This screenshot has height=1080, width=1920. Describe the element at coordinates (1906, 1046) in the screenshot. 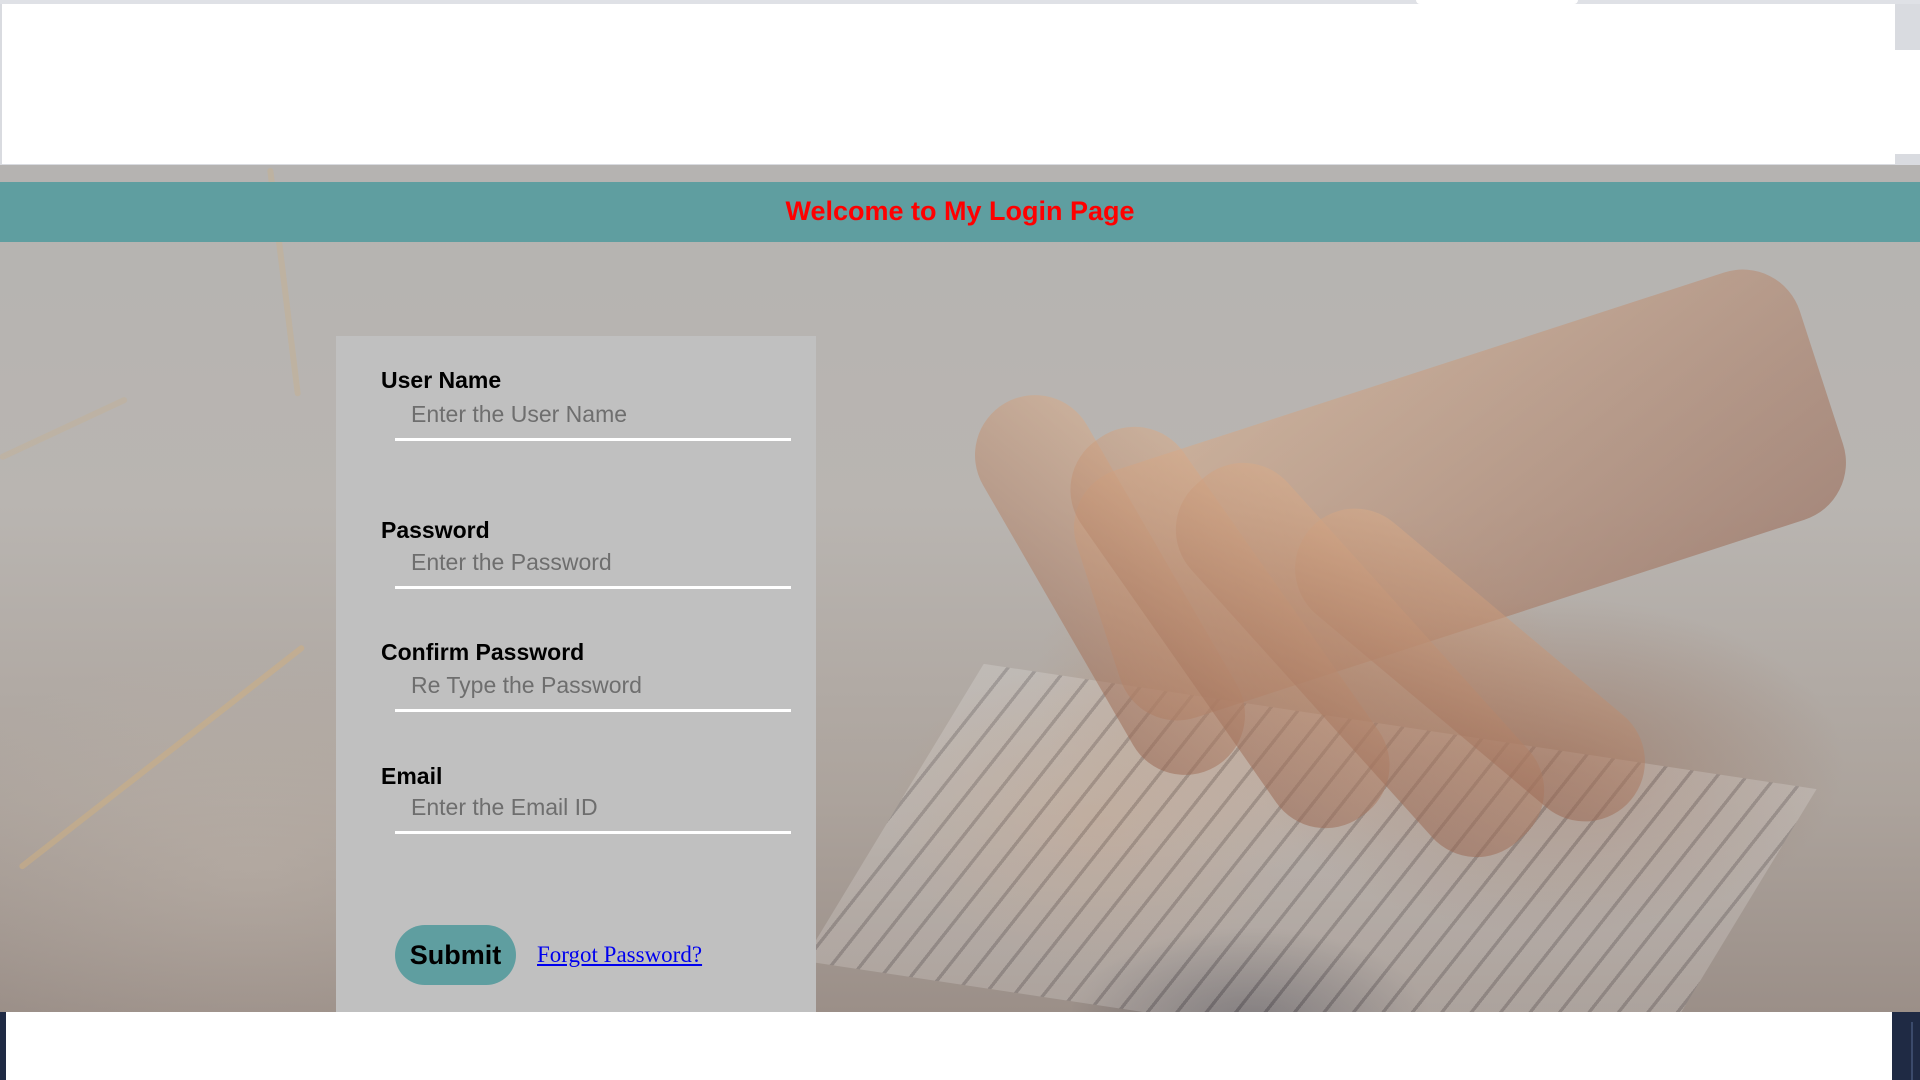

I see `taskbar-edge` at that location.